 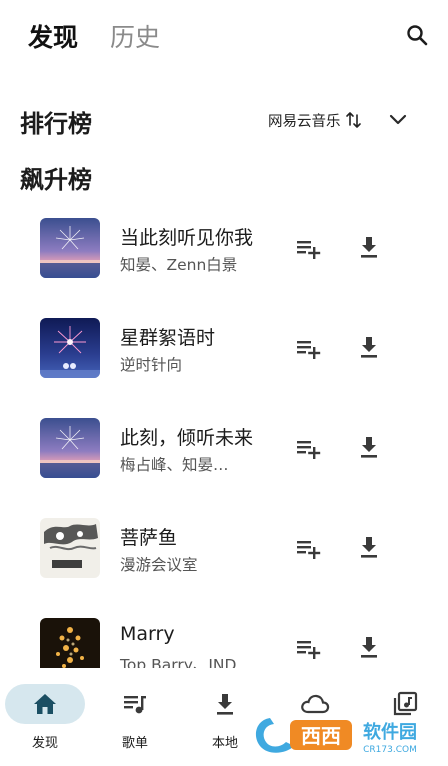 What do you see at coordinates (147, 634) in the screenshot?
I see `song-title: Marry` at bounding box center [147, 634].